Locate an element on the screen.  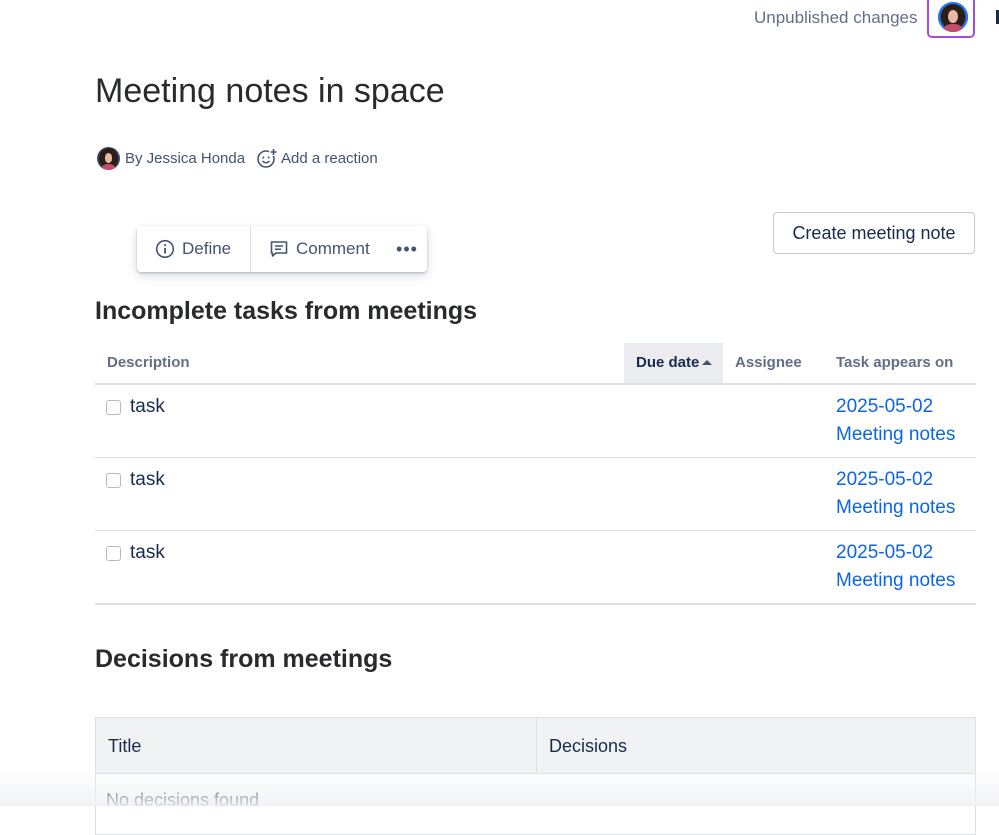
page-title: Meeting notes in space is located at coordinates (270, 91).